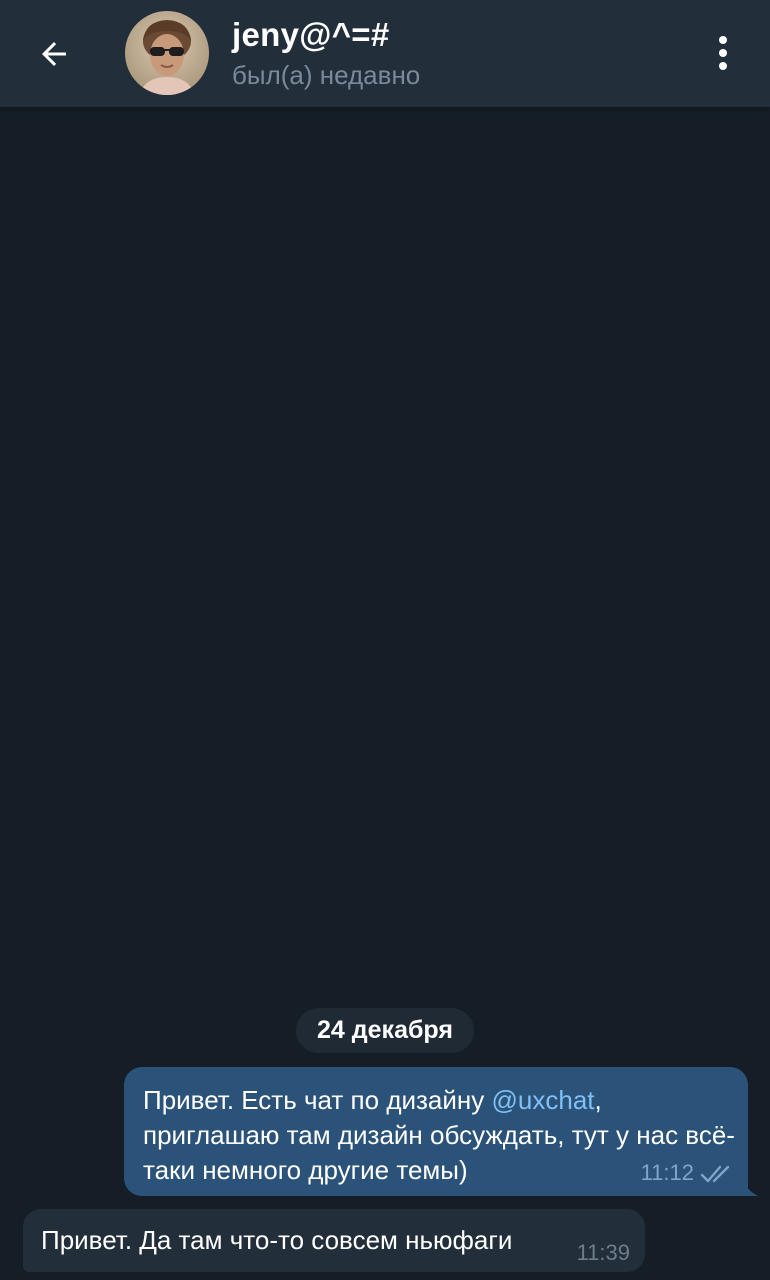 The image size is (770, 1280). Describe the element at coordinates (603, 1252) in the screenshot. I see `message-time: 11:39` at that location.